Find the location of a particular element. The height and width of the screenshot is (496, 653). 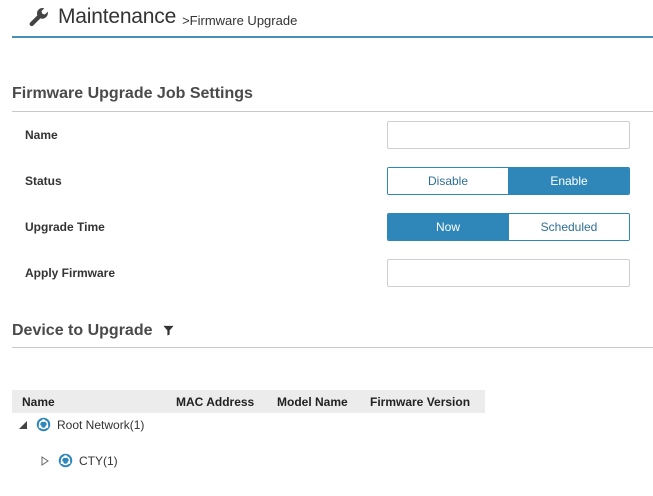

tree-node-root: Root Network(1) is located at coordinates (81, 424).